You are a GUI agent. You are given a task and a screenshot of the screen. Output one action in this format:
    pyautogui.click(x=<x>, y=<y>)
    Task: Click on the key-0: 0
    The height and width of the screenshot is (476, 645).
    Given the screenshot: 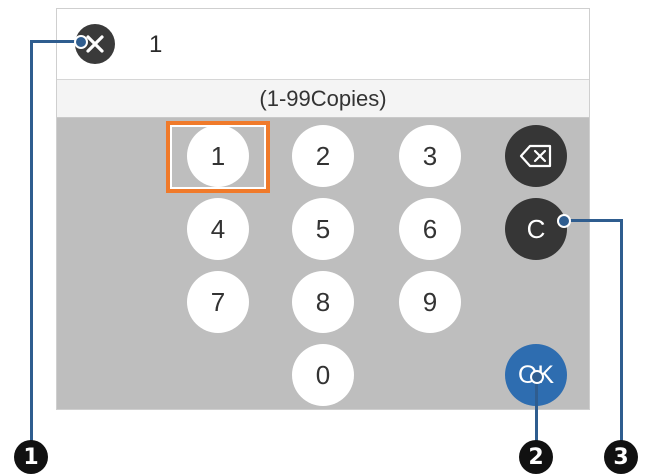 What is the action you would take?
    pyautogui.click(x=323, y=375)
    